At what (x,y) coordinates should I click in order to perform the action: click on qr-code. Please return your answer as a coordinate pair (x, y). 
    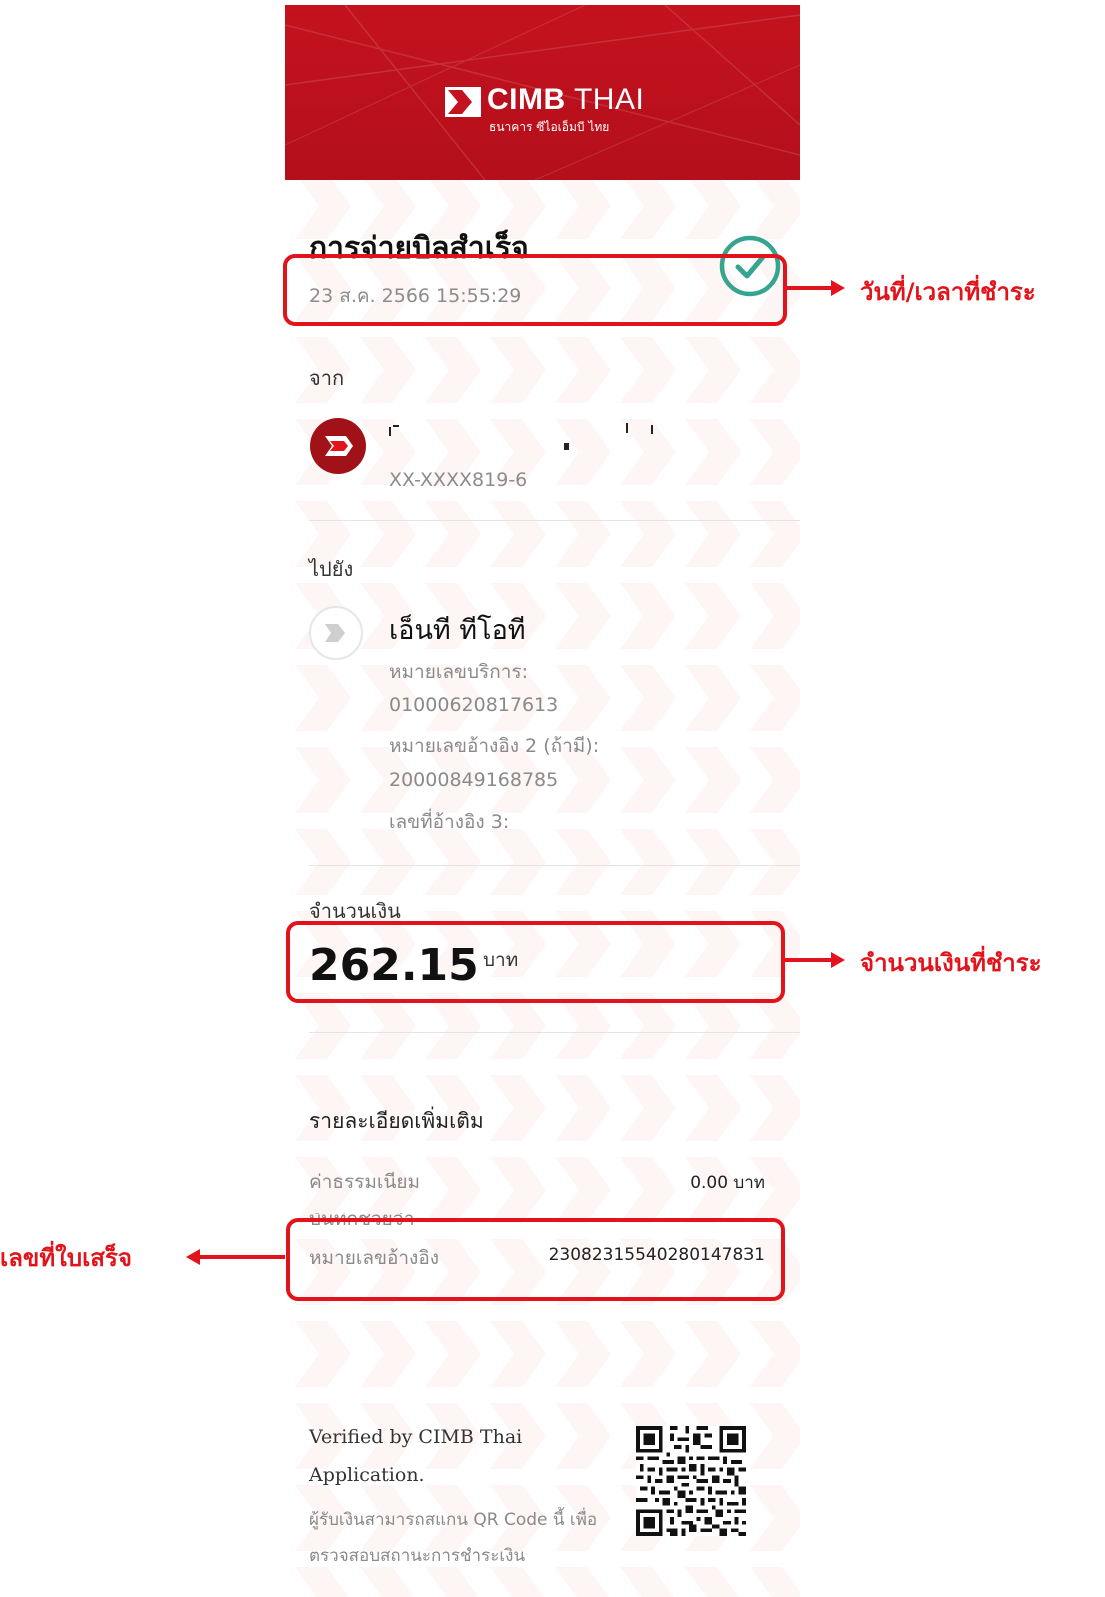
    Looking at the image, I should click on (691, 1481).